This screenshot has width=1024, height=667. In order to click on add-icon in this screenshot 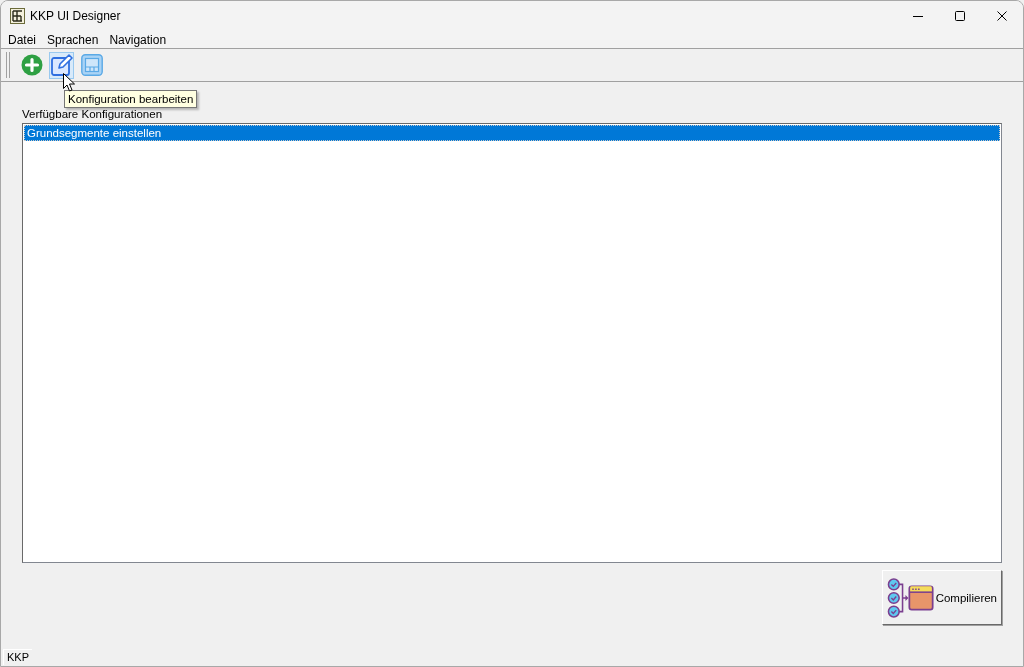, I will do `click(31, 65)`.